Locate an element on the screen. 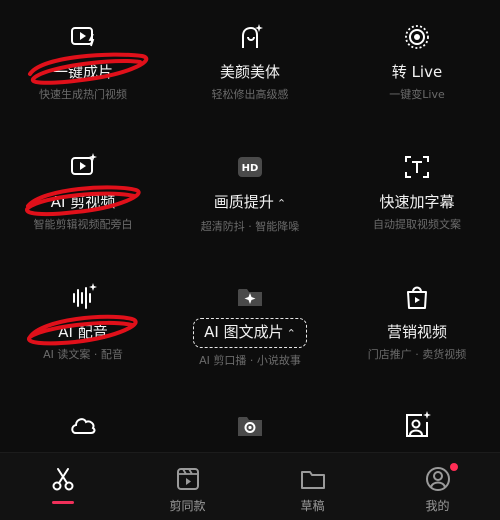 The height and width of the screenshot is (520, 500). tool-cloud is located at coordinates (83, 425).